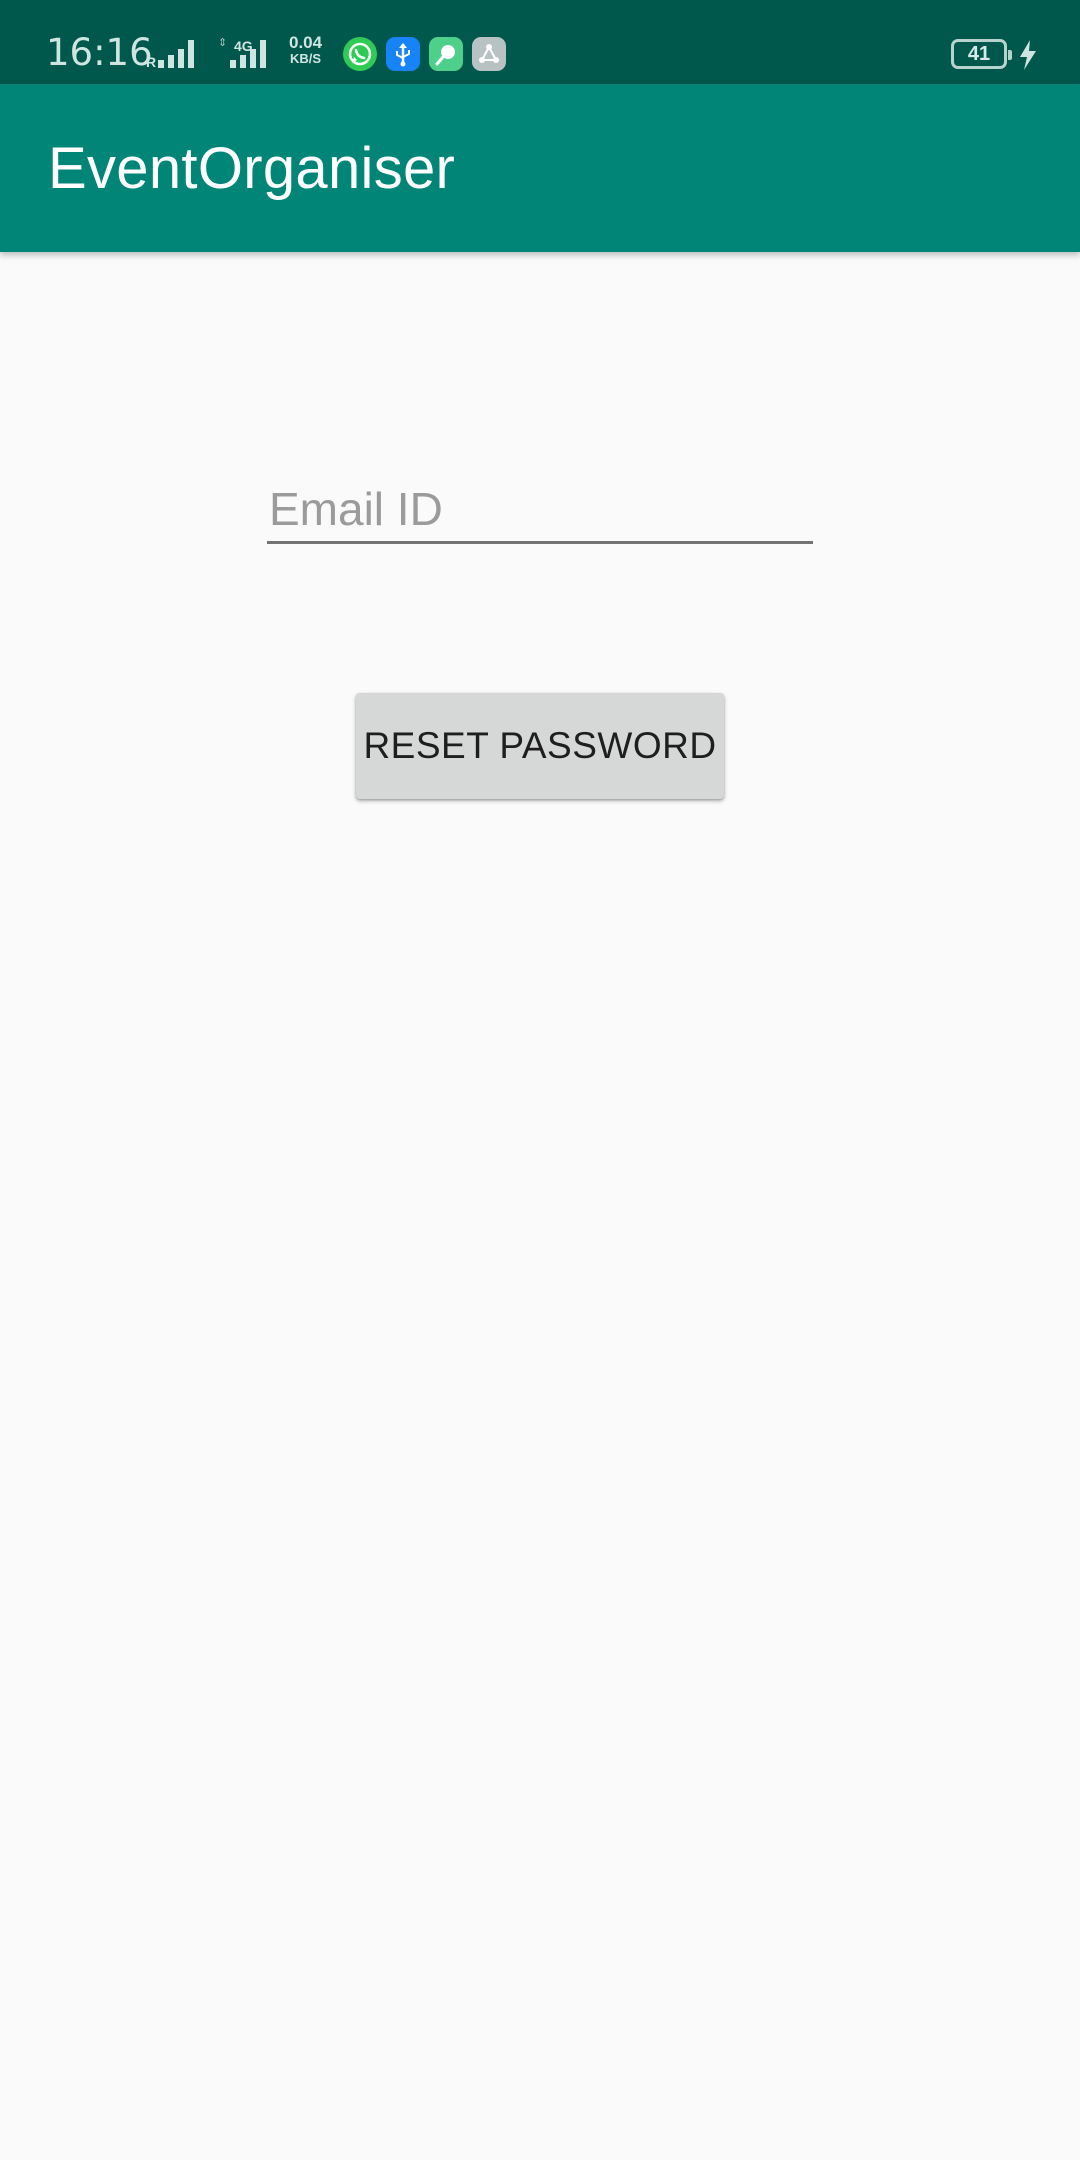  Describe the element at coordinates (540, 502) in the screenshot. I see `email-field` at that location.